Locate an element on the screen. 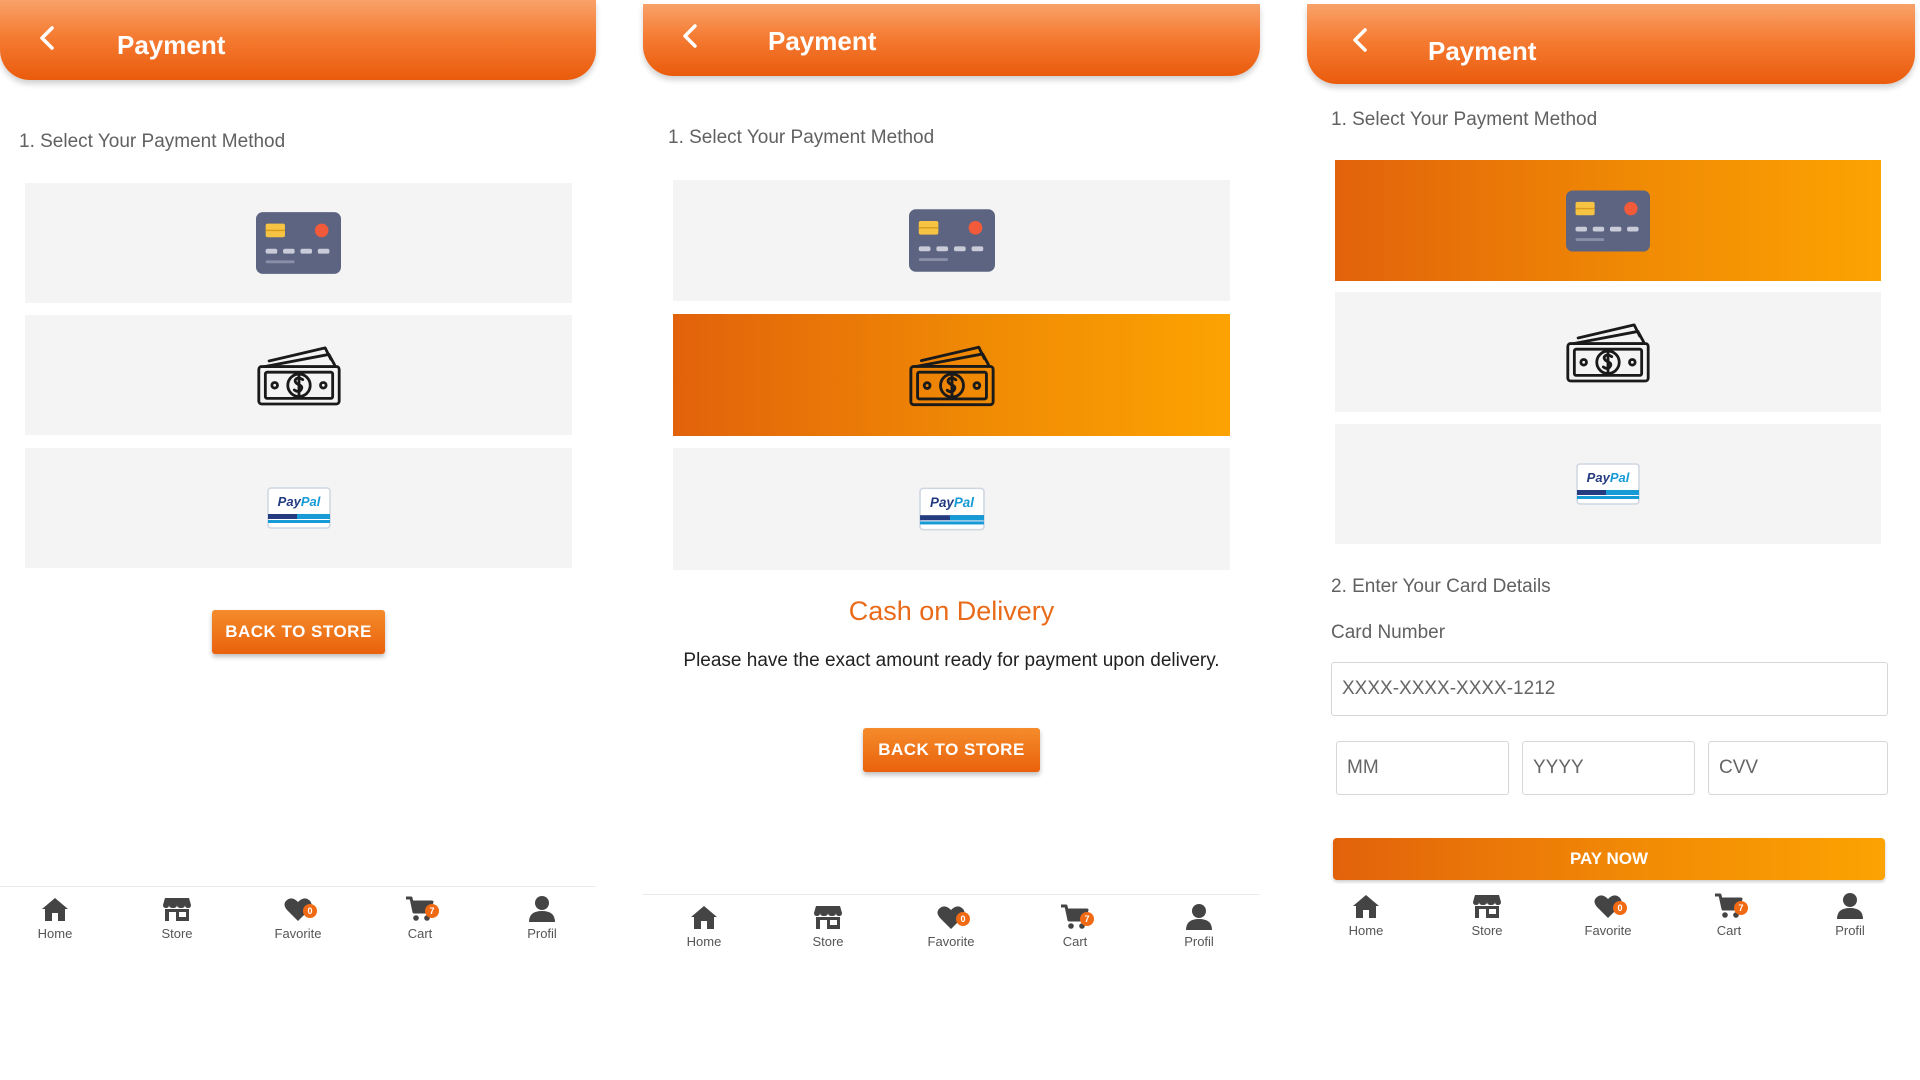 This screenshot has width=1920, height=1080. card-details-label: 2. Enter Your Card Details is located at coordinates (1441, 586).